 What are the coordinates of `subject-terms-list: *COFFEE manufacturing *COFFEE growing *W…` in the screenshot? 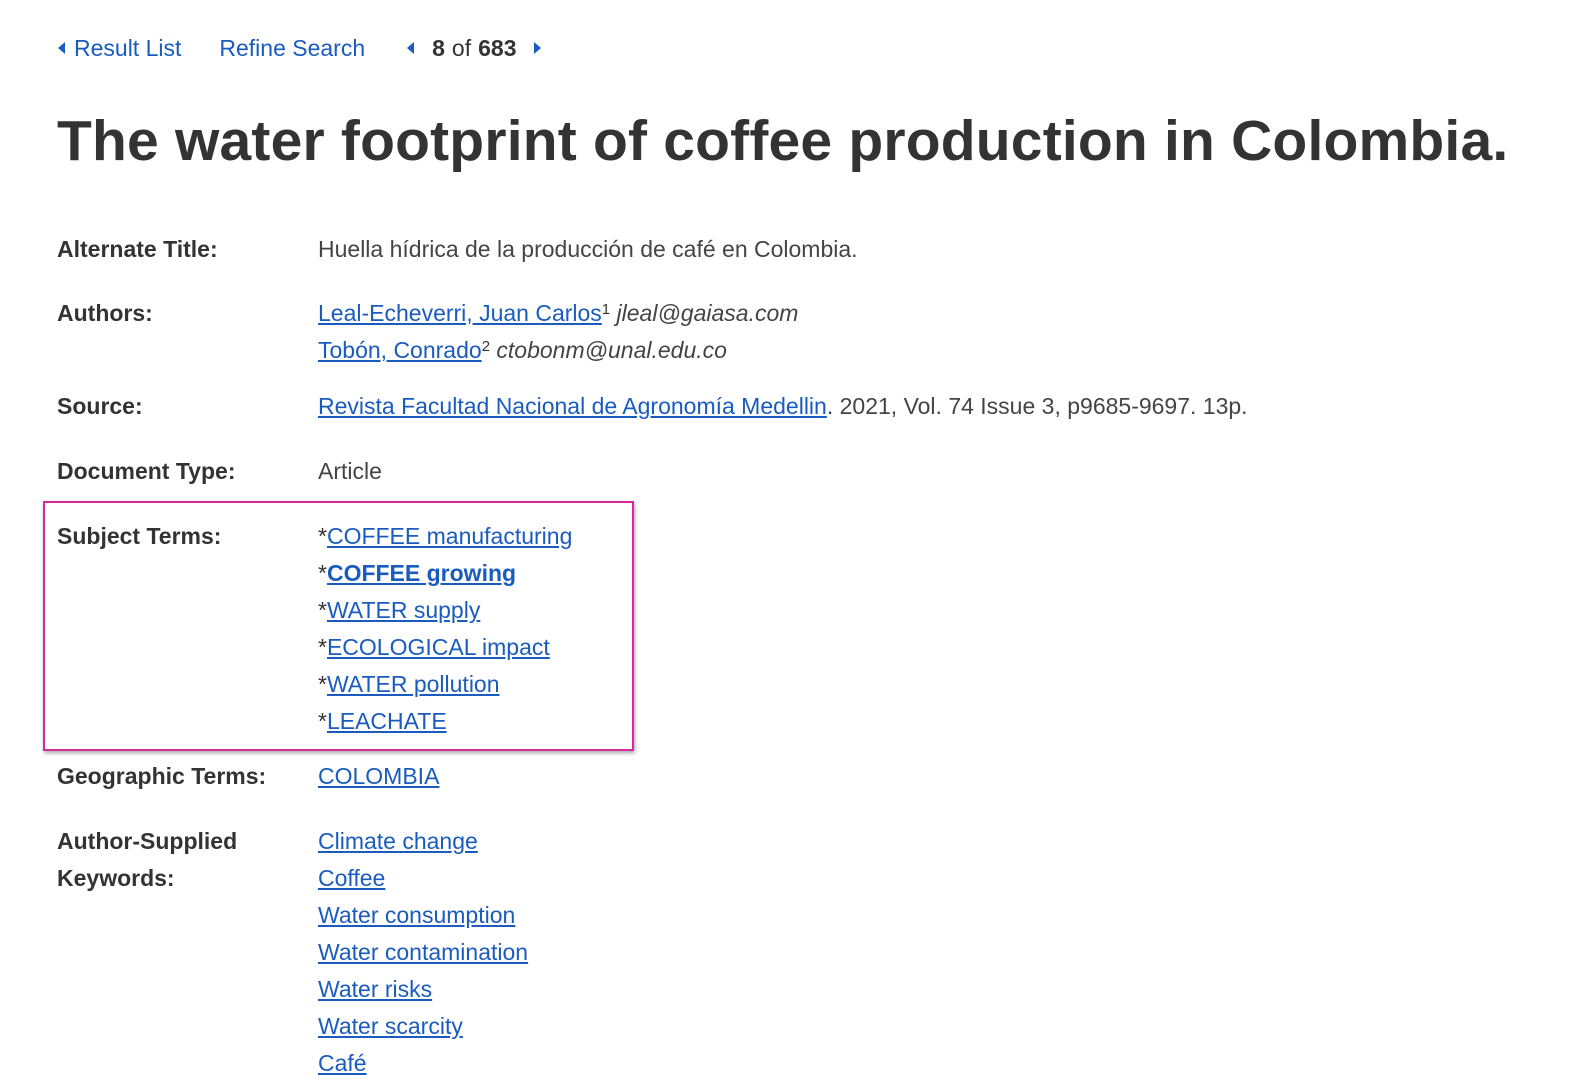 It's located at (445, 629).